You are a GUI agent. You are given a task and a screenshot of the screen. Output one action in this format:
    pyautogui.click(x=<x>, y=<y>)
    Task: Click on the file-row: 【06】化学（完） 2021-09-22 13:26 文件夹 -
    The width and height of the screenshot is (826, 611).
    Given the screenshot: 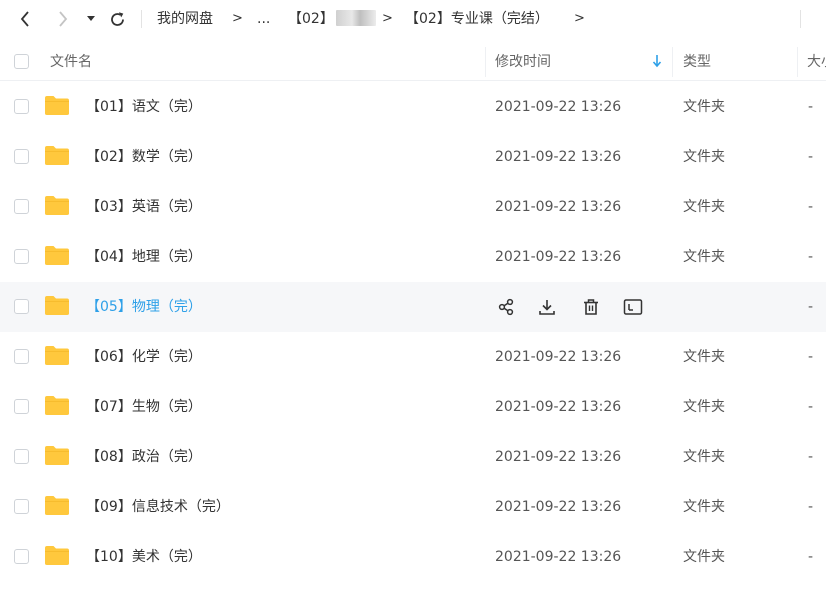 What is the action you would take?
    pyautogui.click(x=413, y=357)
    